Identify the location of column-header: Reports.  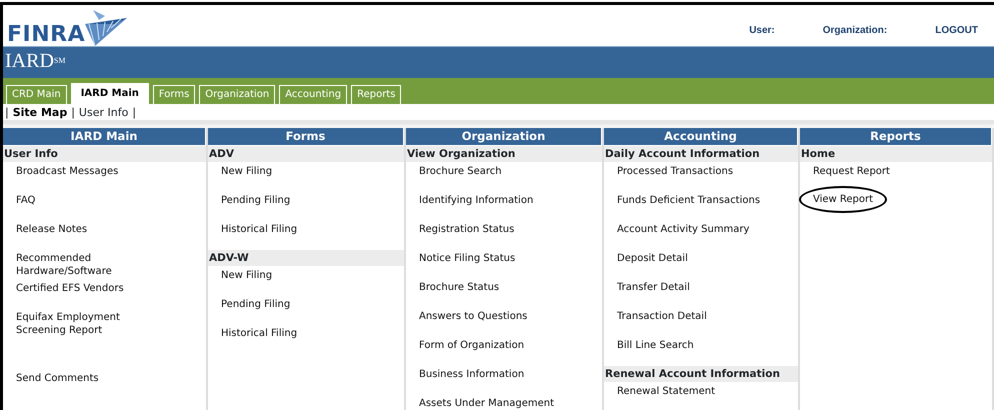
(896, 136).